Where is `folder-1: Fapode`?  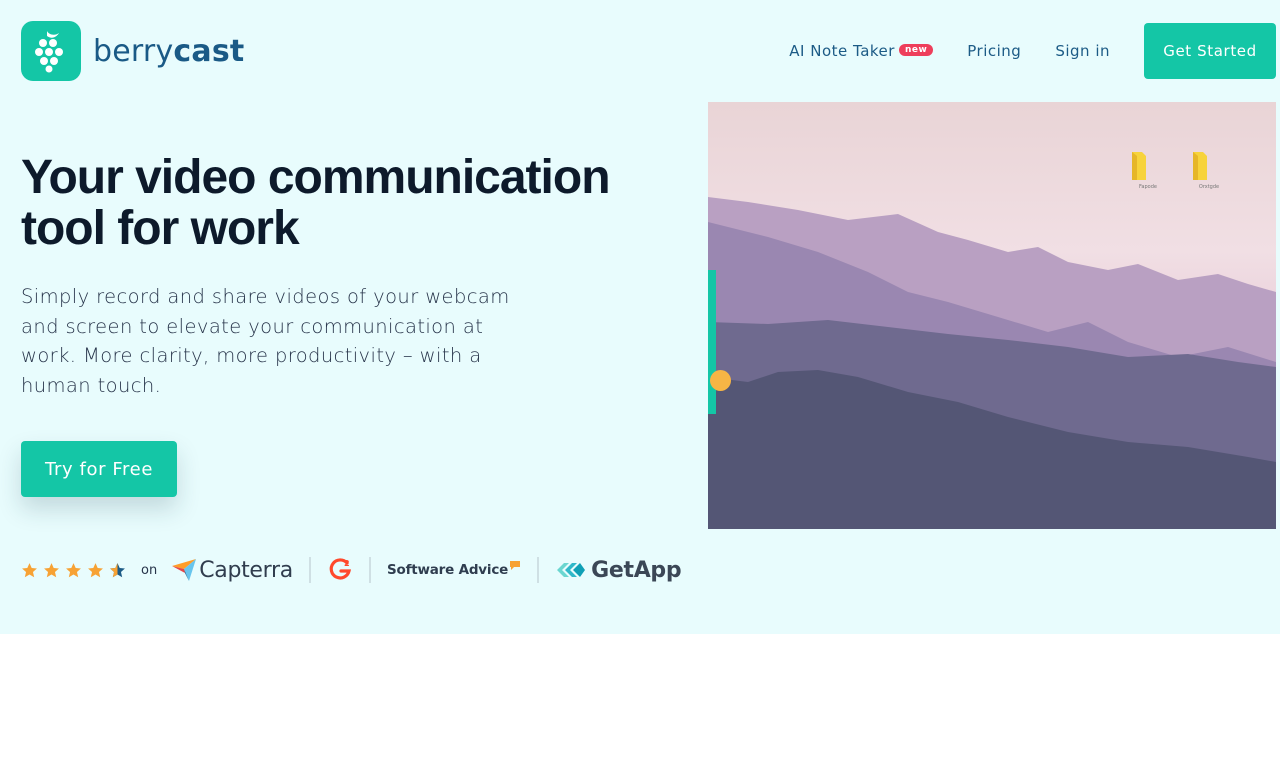 folder-1: Fapode is located at coordinates (1148, 170).